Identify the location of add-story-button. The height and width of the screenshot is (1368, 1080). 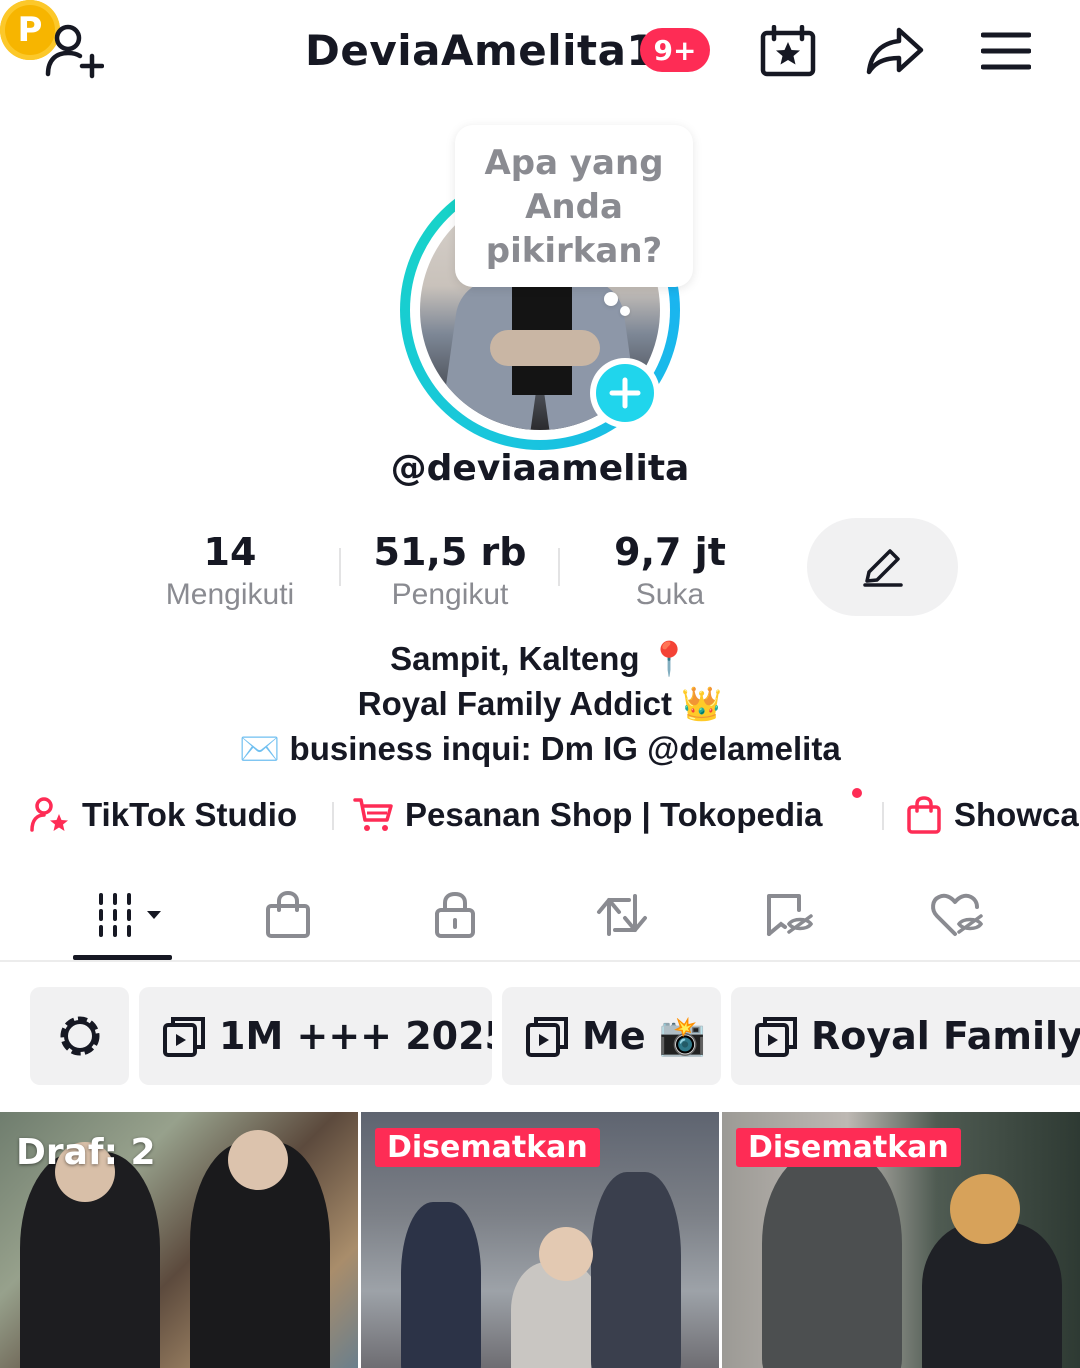
(625, 393).